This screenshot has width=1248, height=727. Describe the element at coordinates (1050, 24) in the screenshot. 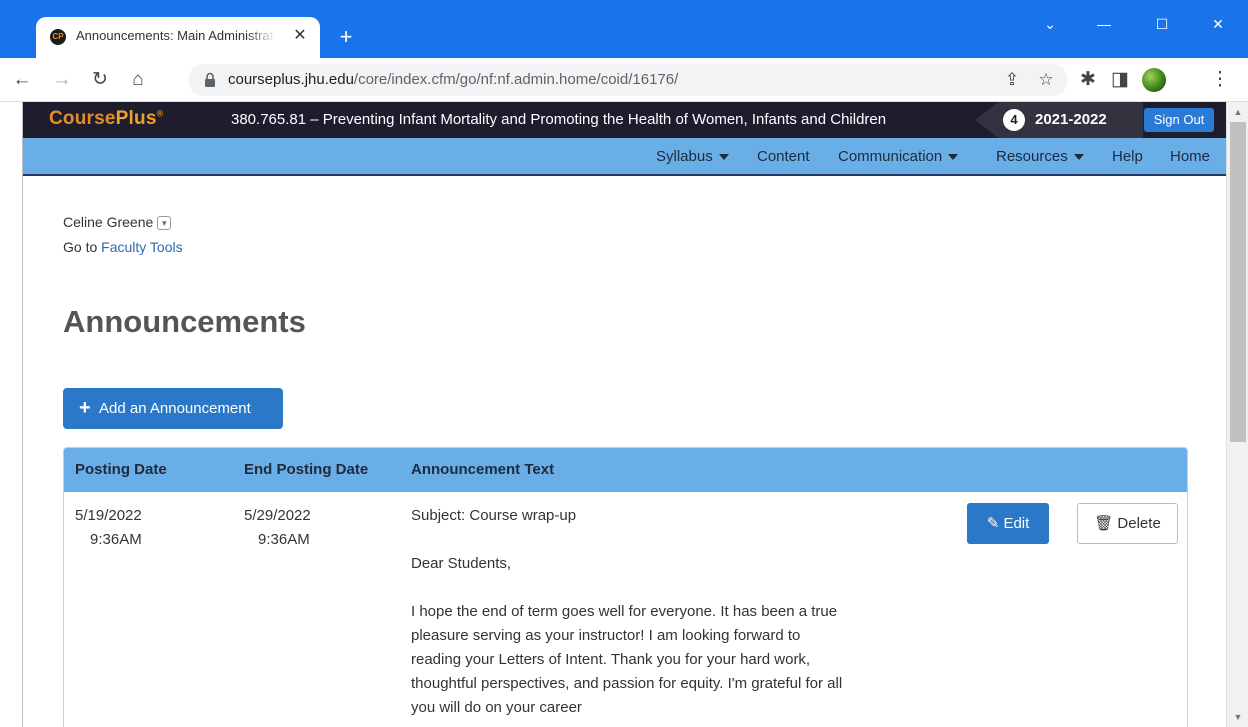

I see `tab-search-icon: ⌄` at that location.